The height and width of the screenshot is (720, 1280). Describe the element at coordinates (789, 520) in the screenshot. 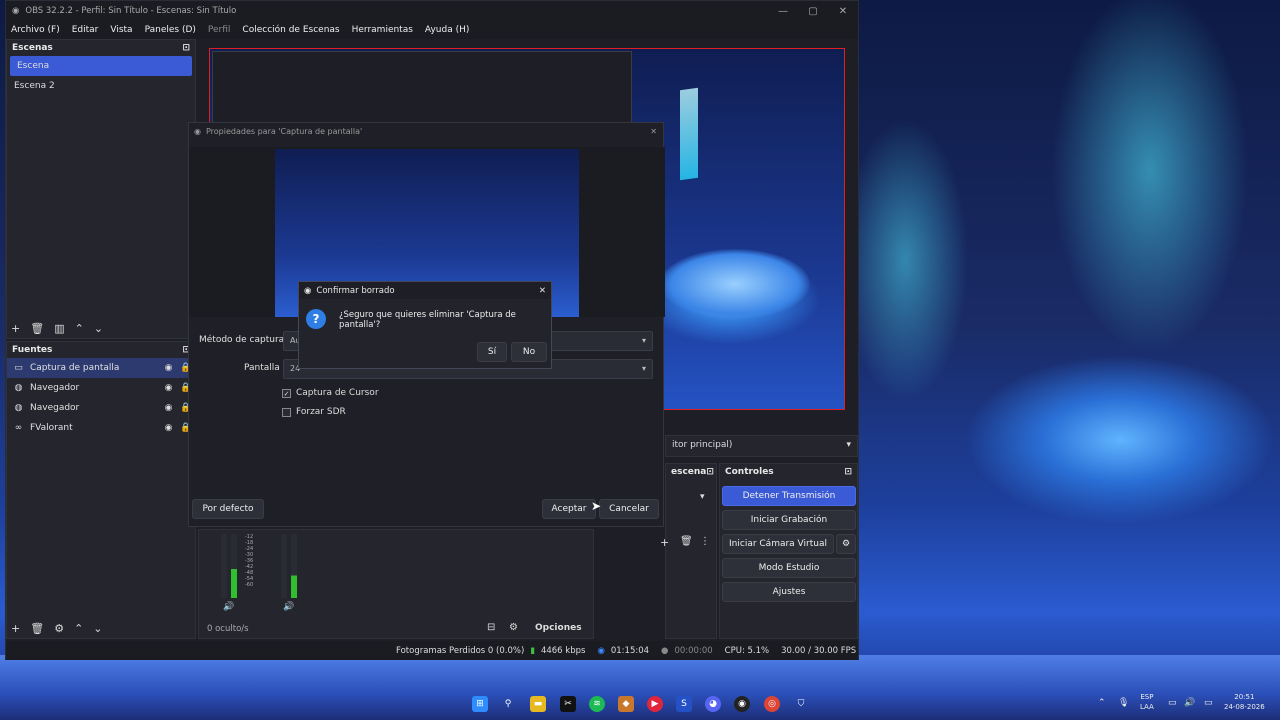

I see `start-recording-button: Iniciar Grabación` at that location.